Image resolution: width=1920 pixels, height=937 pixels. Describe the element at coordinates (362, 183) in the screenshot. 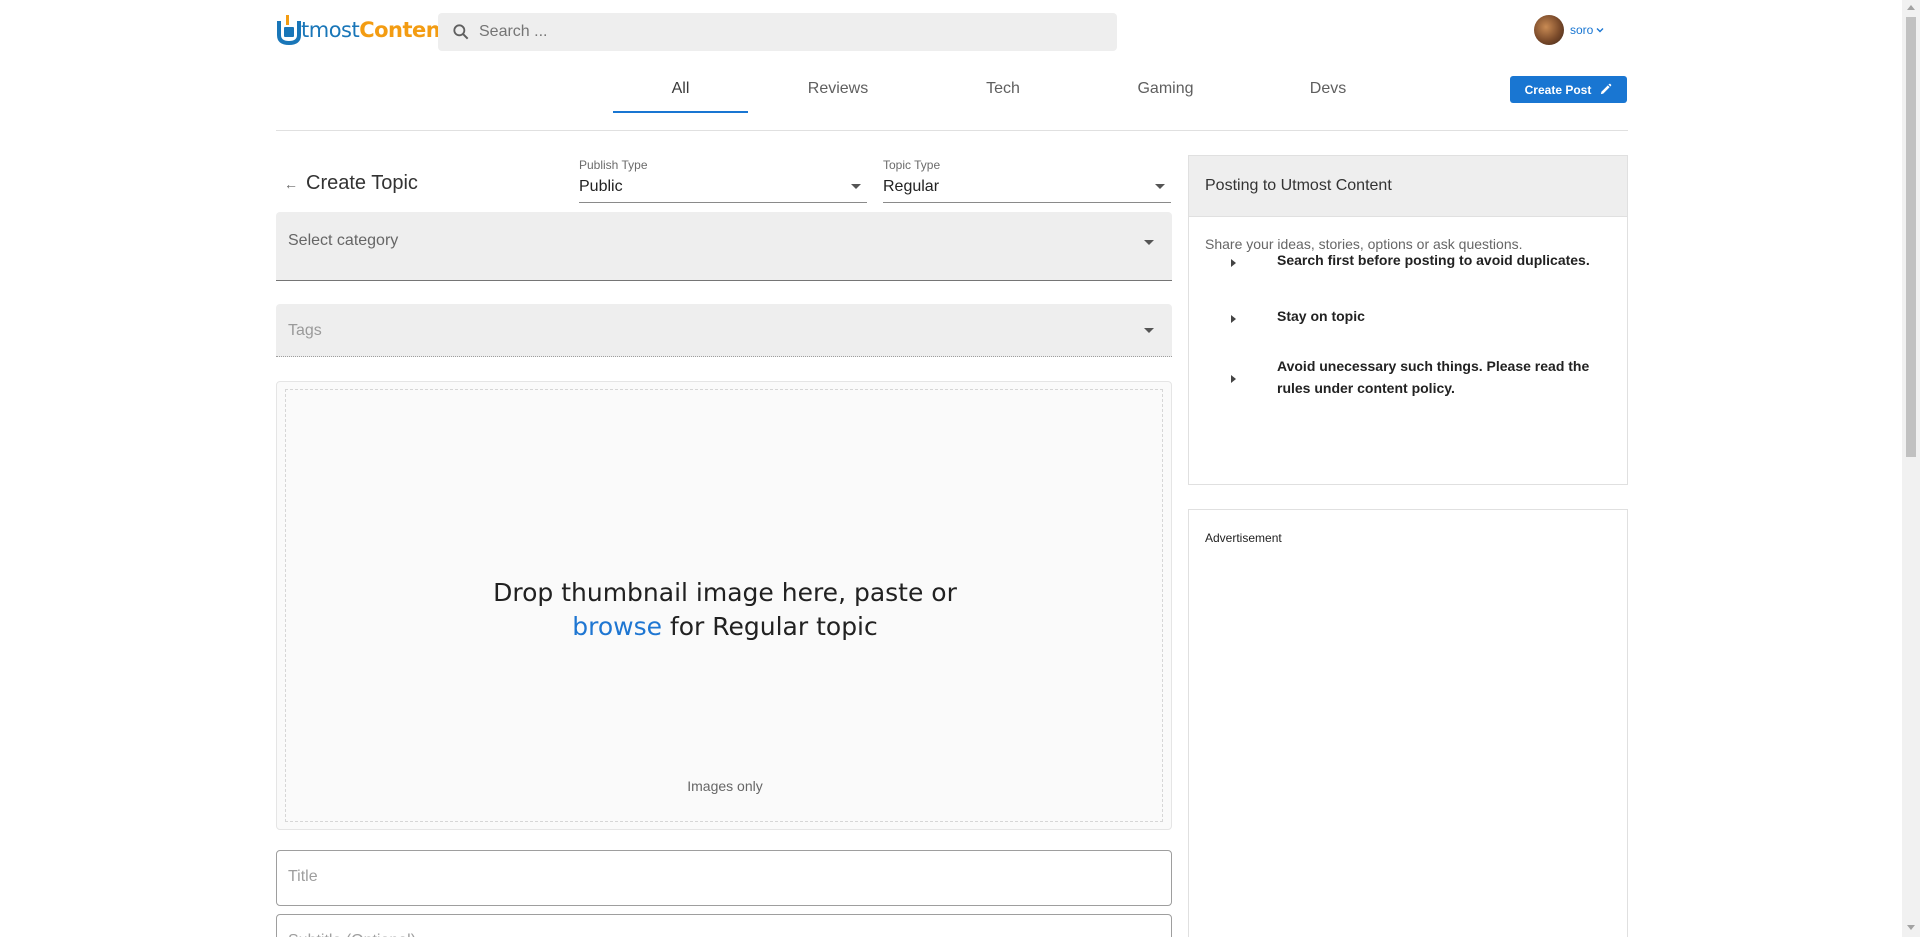

I see `page-title: Create Topic` at that location.